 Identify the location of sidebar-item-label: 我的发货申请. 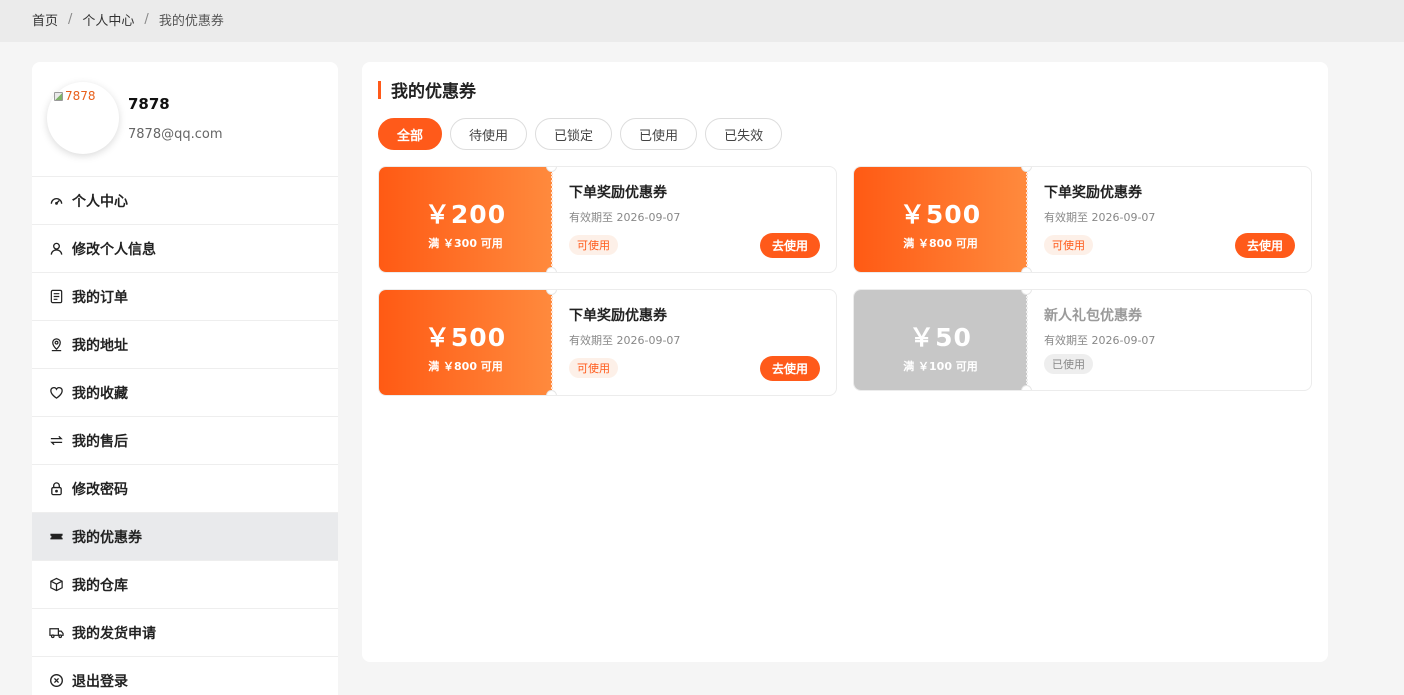
(114, 633).